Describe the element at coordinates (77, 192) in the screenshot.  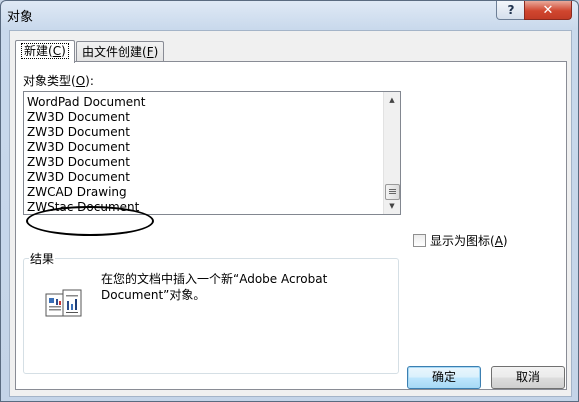
I see `list-item-zwcad-drawing: ZWCAD Drawing` at that location.